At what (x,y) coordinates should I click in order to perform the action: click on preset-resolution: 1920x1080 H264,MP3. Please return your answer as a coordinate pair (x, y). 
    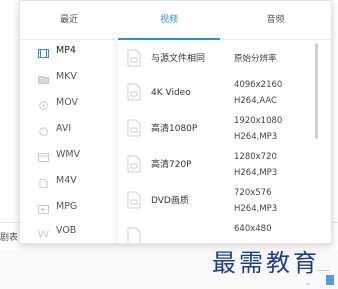
    Looking at the image, I should click on (258, 129).